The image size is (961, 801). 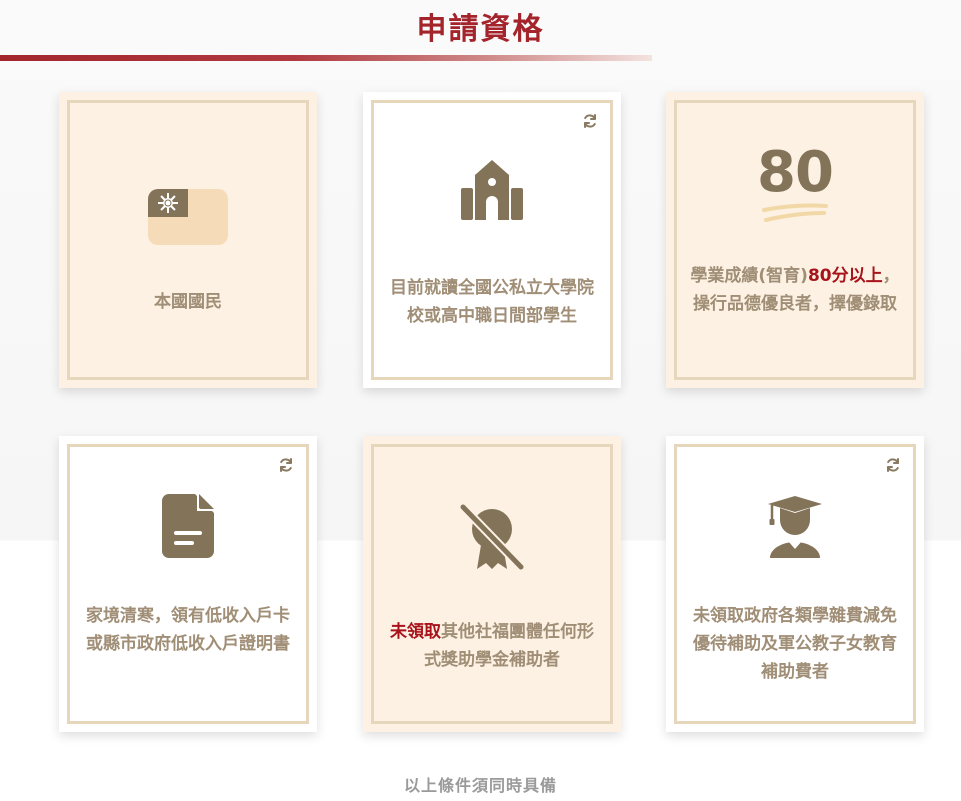 What do you see at coordinates (492, 536) in the screenshot?
I see `no-award-icon` at bounding box center [492, 536].